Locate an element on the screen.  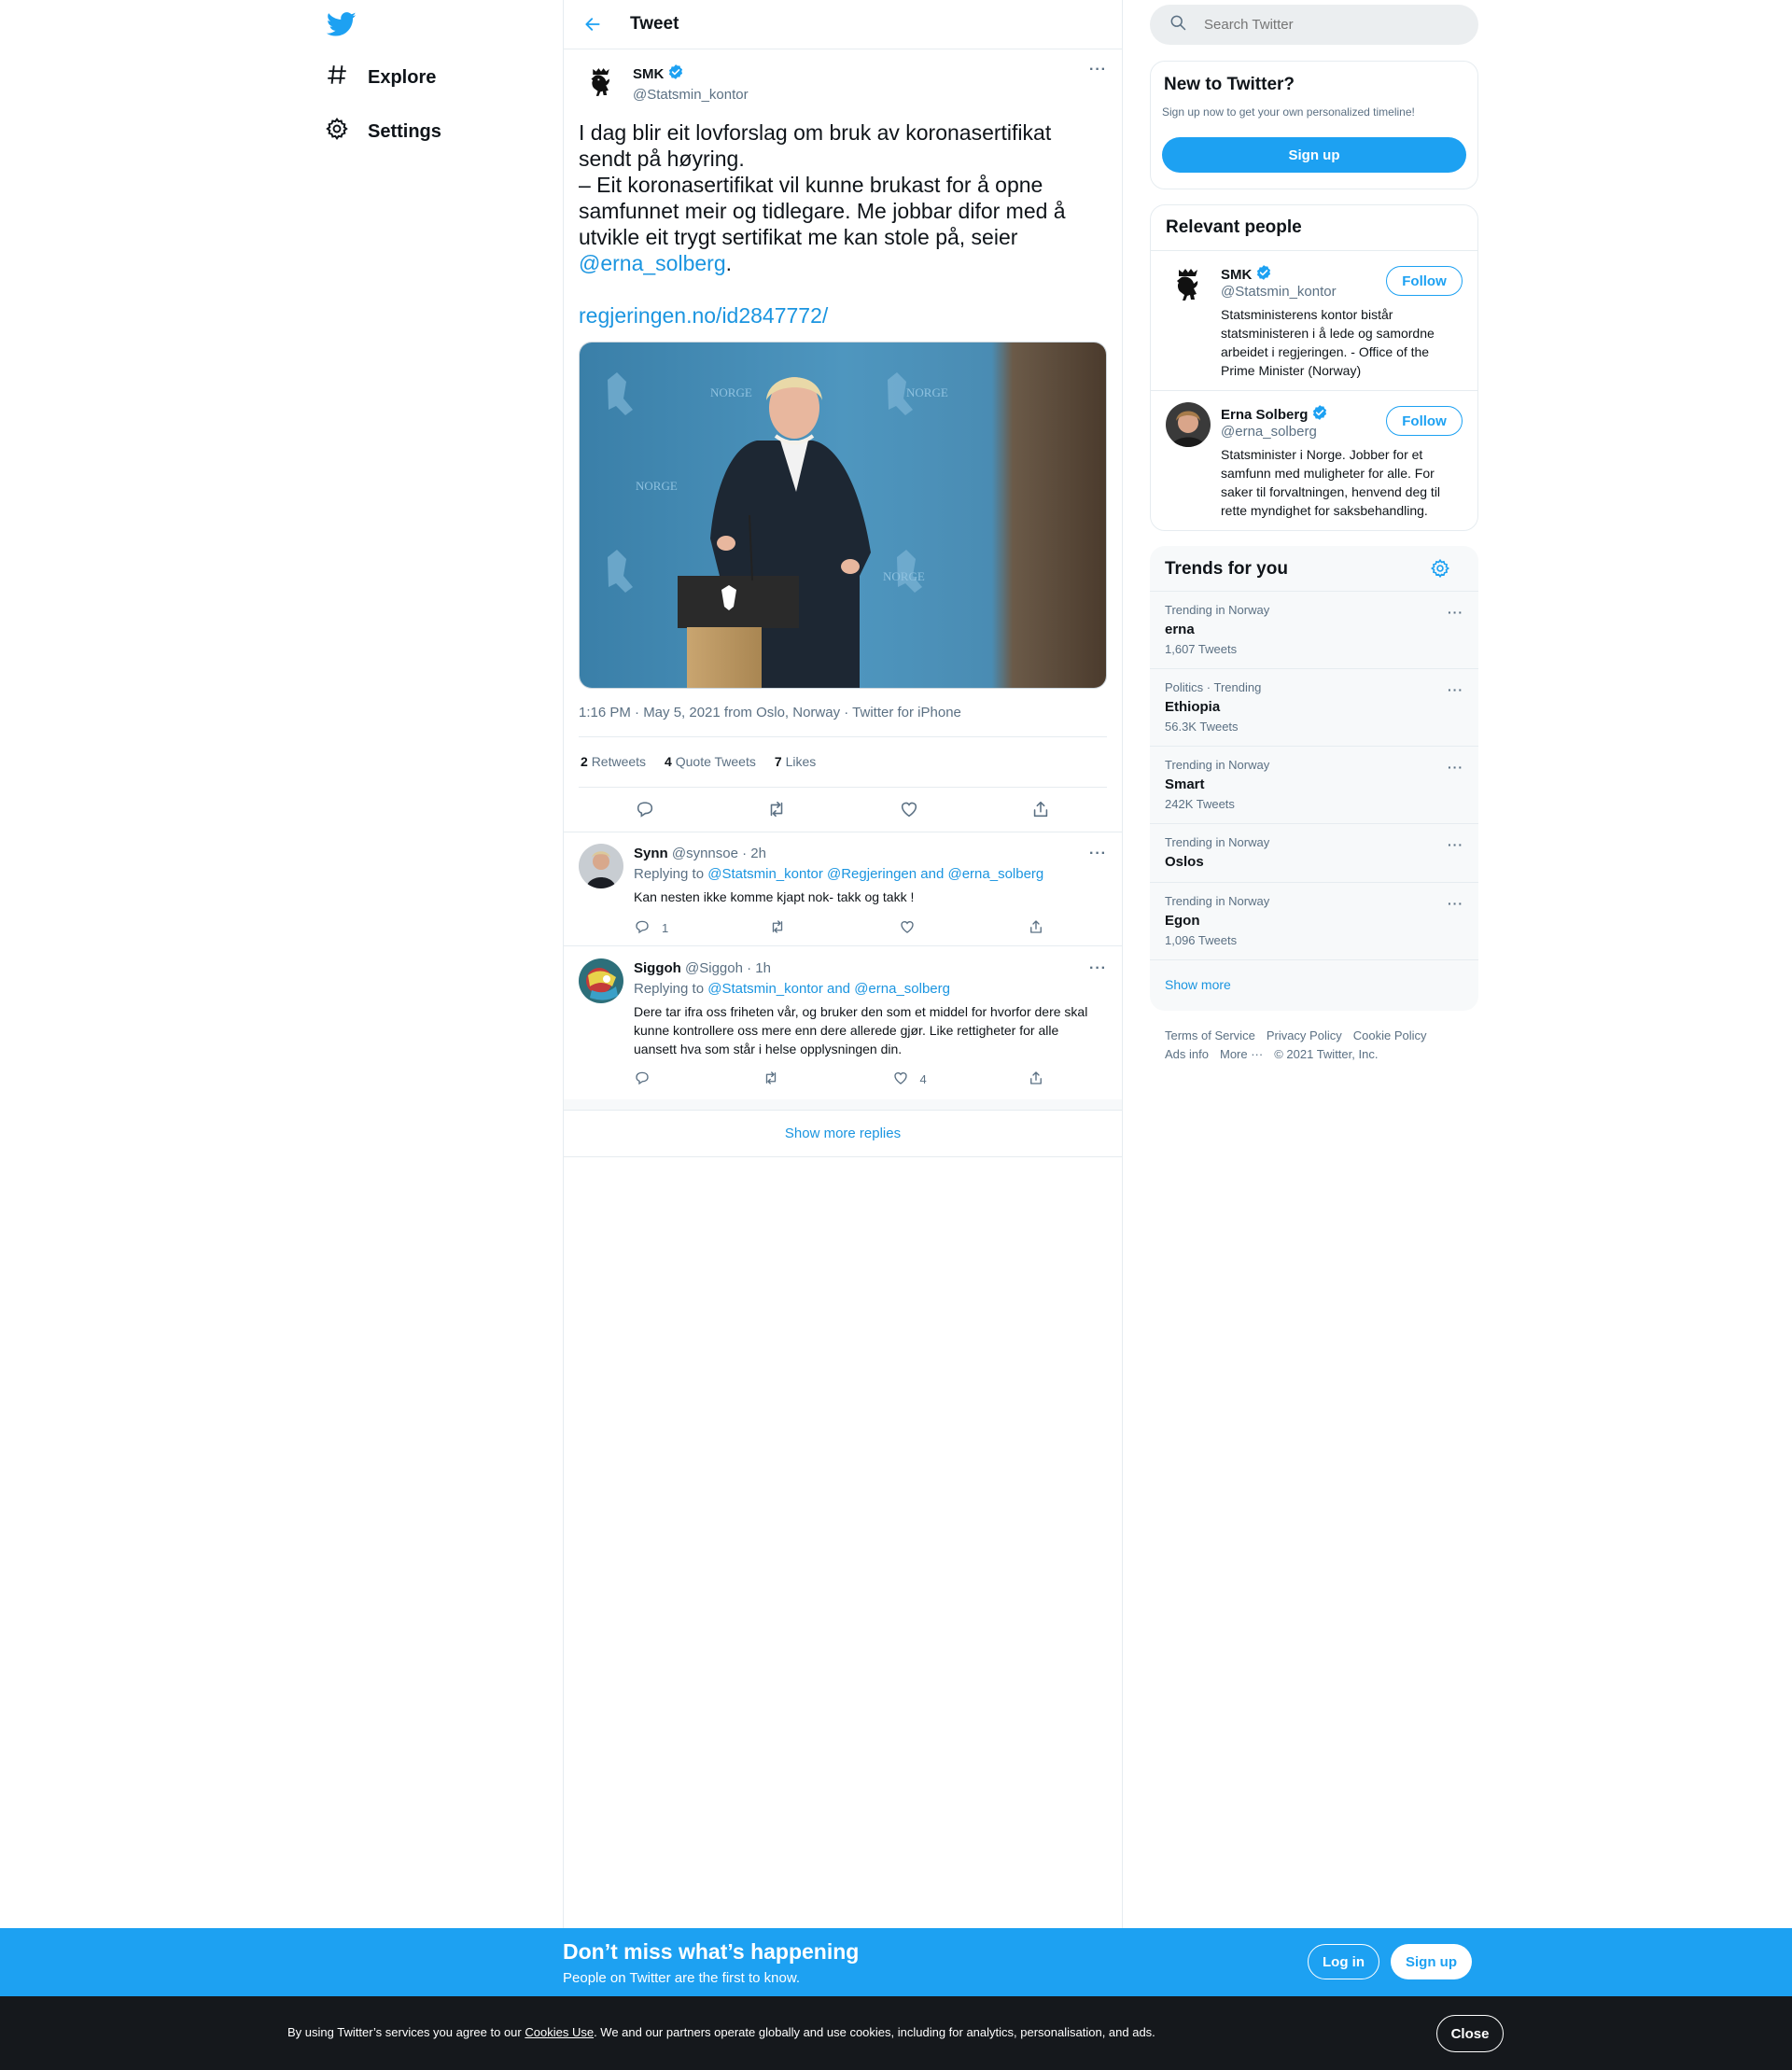
show-more-replies-button: Show more replies is located at coordinates (843, 1134).